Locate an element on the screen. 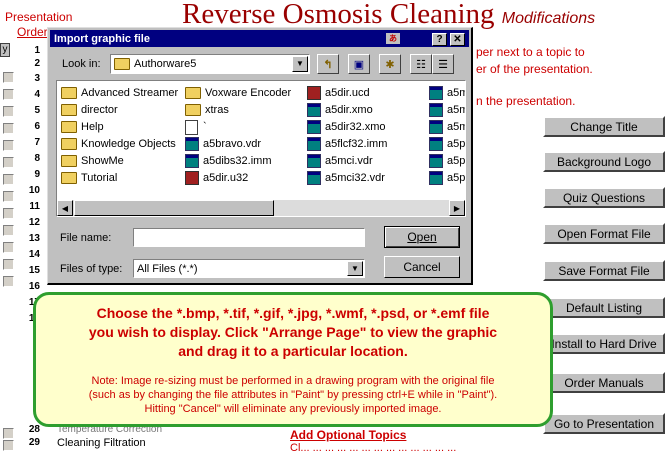 The image size is (672, 454). row-number: 10 is located at coordinates (34, 190).